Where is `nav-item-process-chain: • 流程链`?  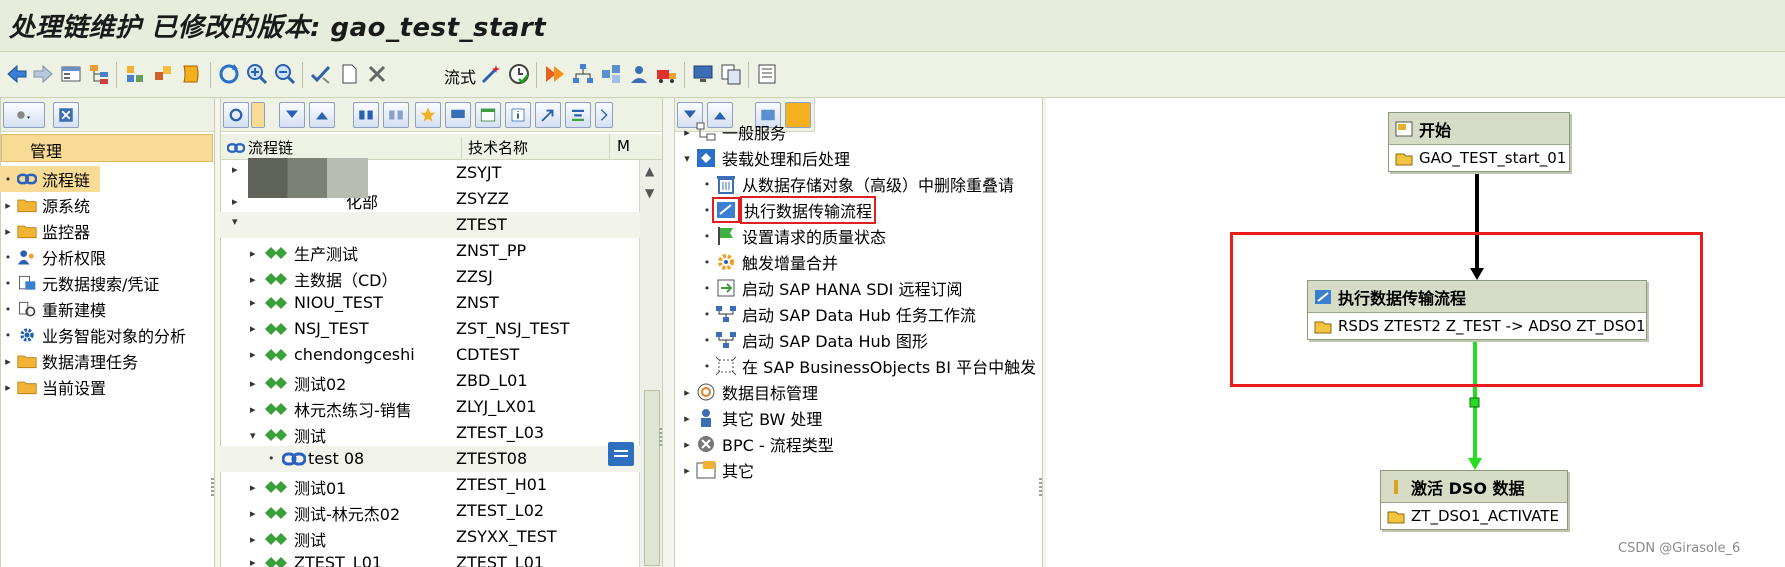 nav-item-process-chain: • 流程链 is located at coordinates (50, 179).